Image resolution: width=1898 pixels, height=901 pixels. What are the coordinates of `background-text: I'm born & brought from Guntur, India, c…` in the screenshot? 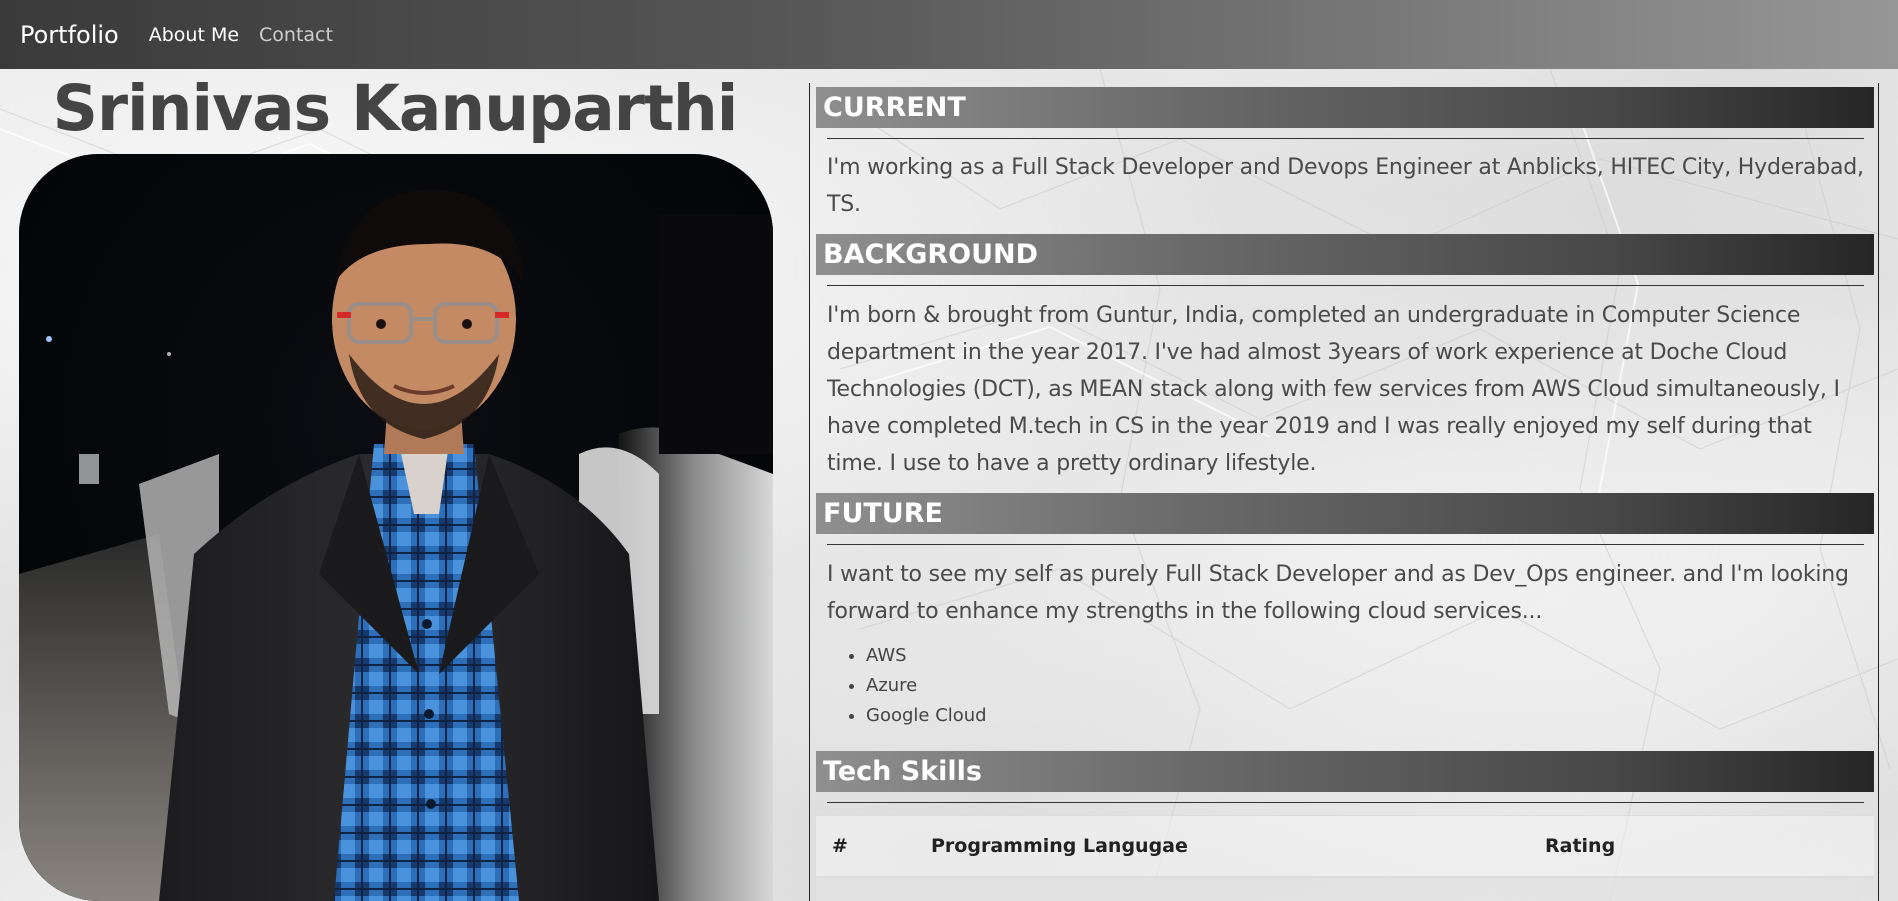 It's located at (1333, 389).